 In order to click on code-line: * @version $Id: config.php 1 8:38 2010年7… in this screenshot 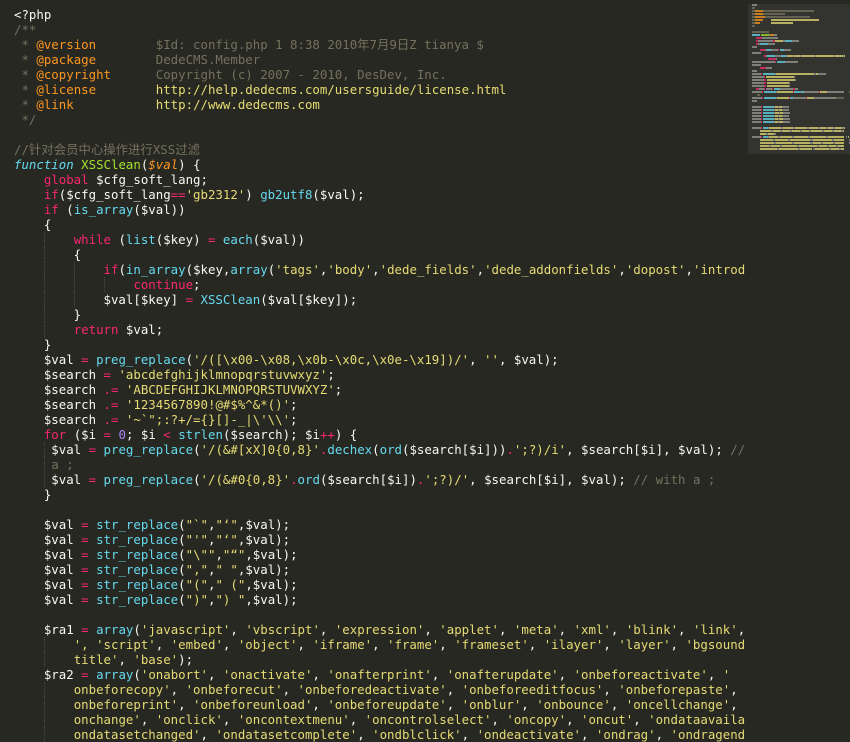, I will do `click(379, 44)`.